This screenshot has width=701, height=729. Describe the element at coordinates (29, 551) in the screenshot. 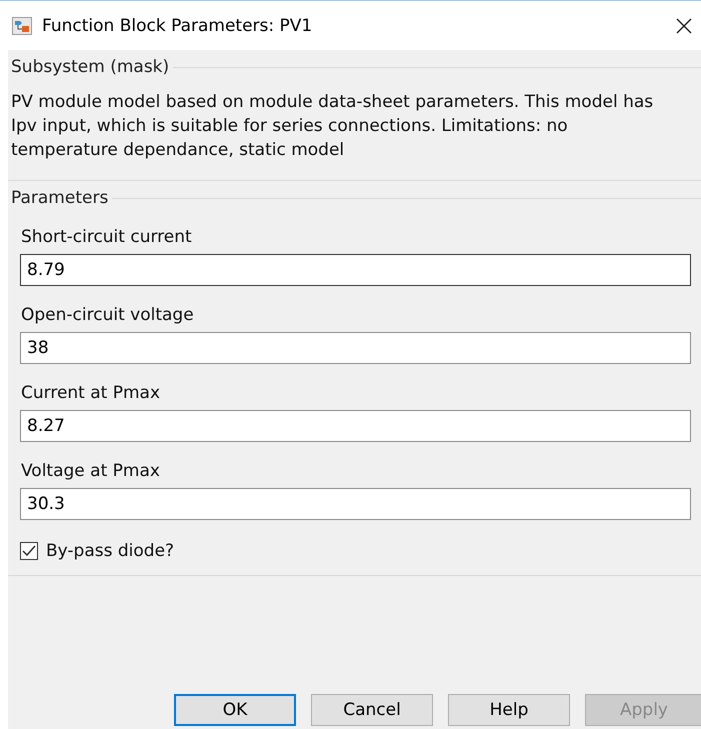

I see `checkbox` at that location.